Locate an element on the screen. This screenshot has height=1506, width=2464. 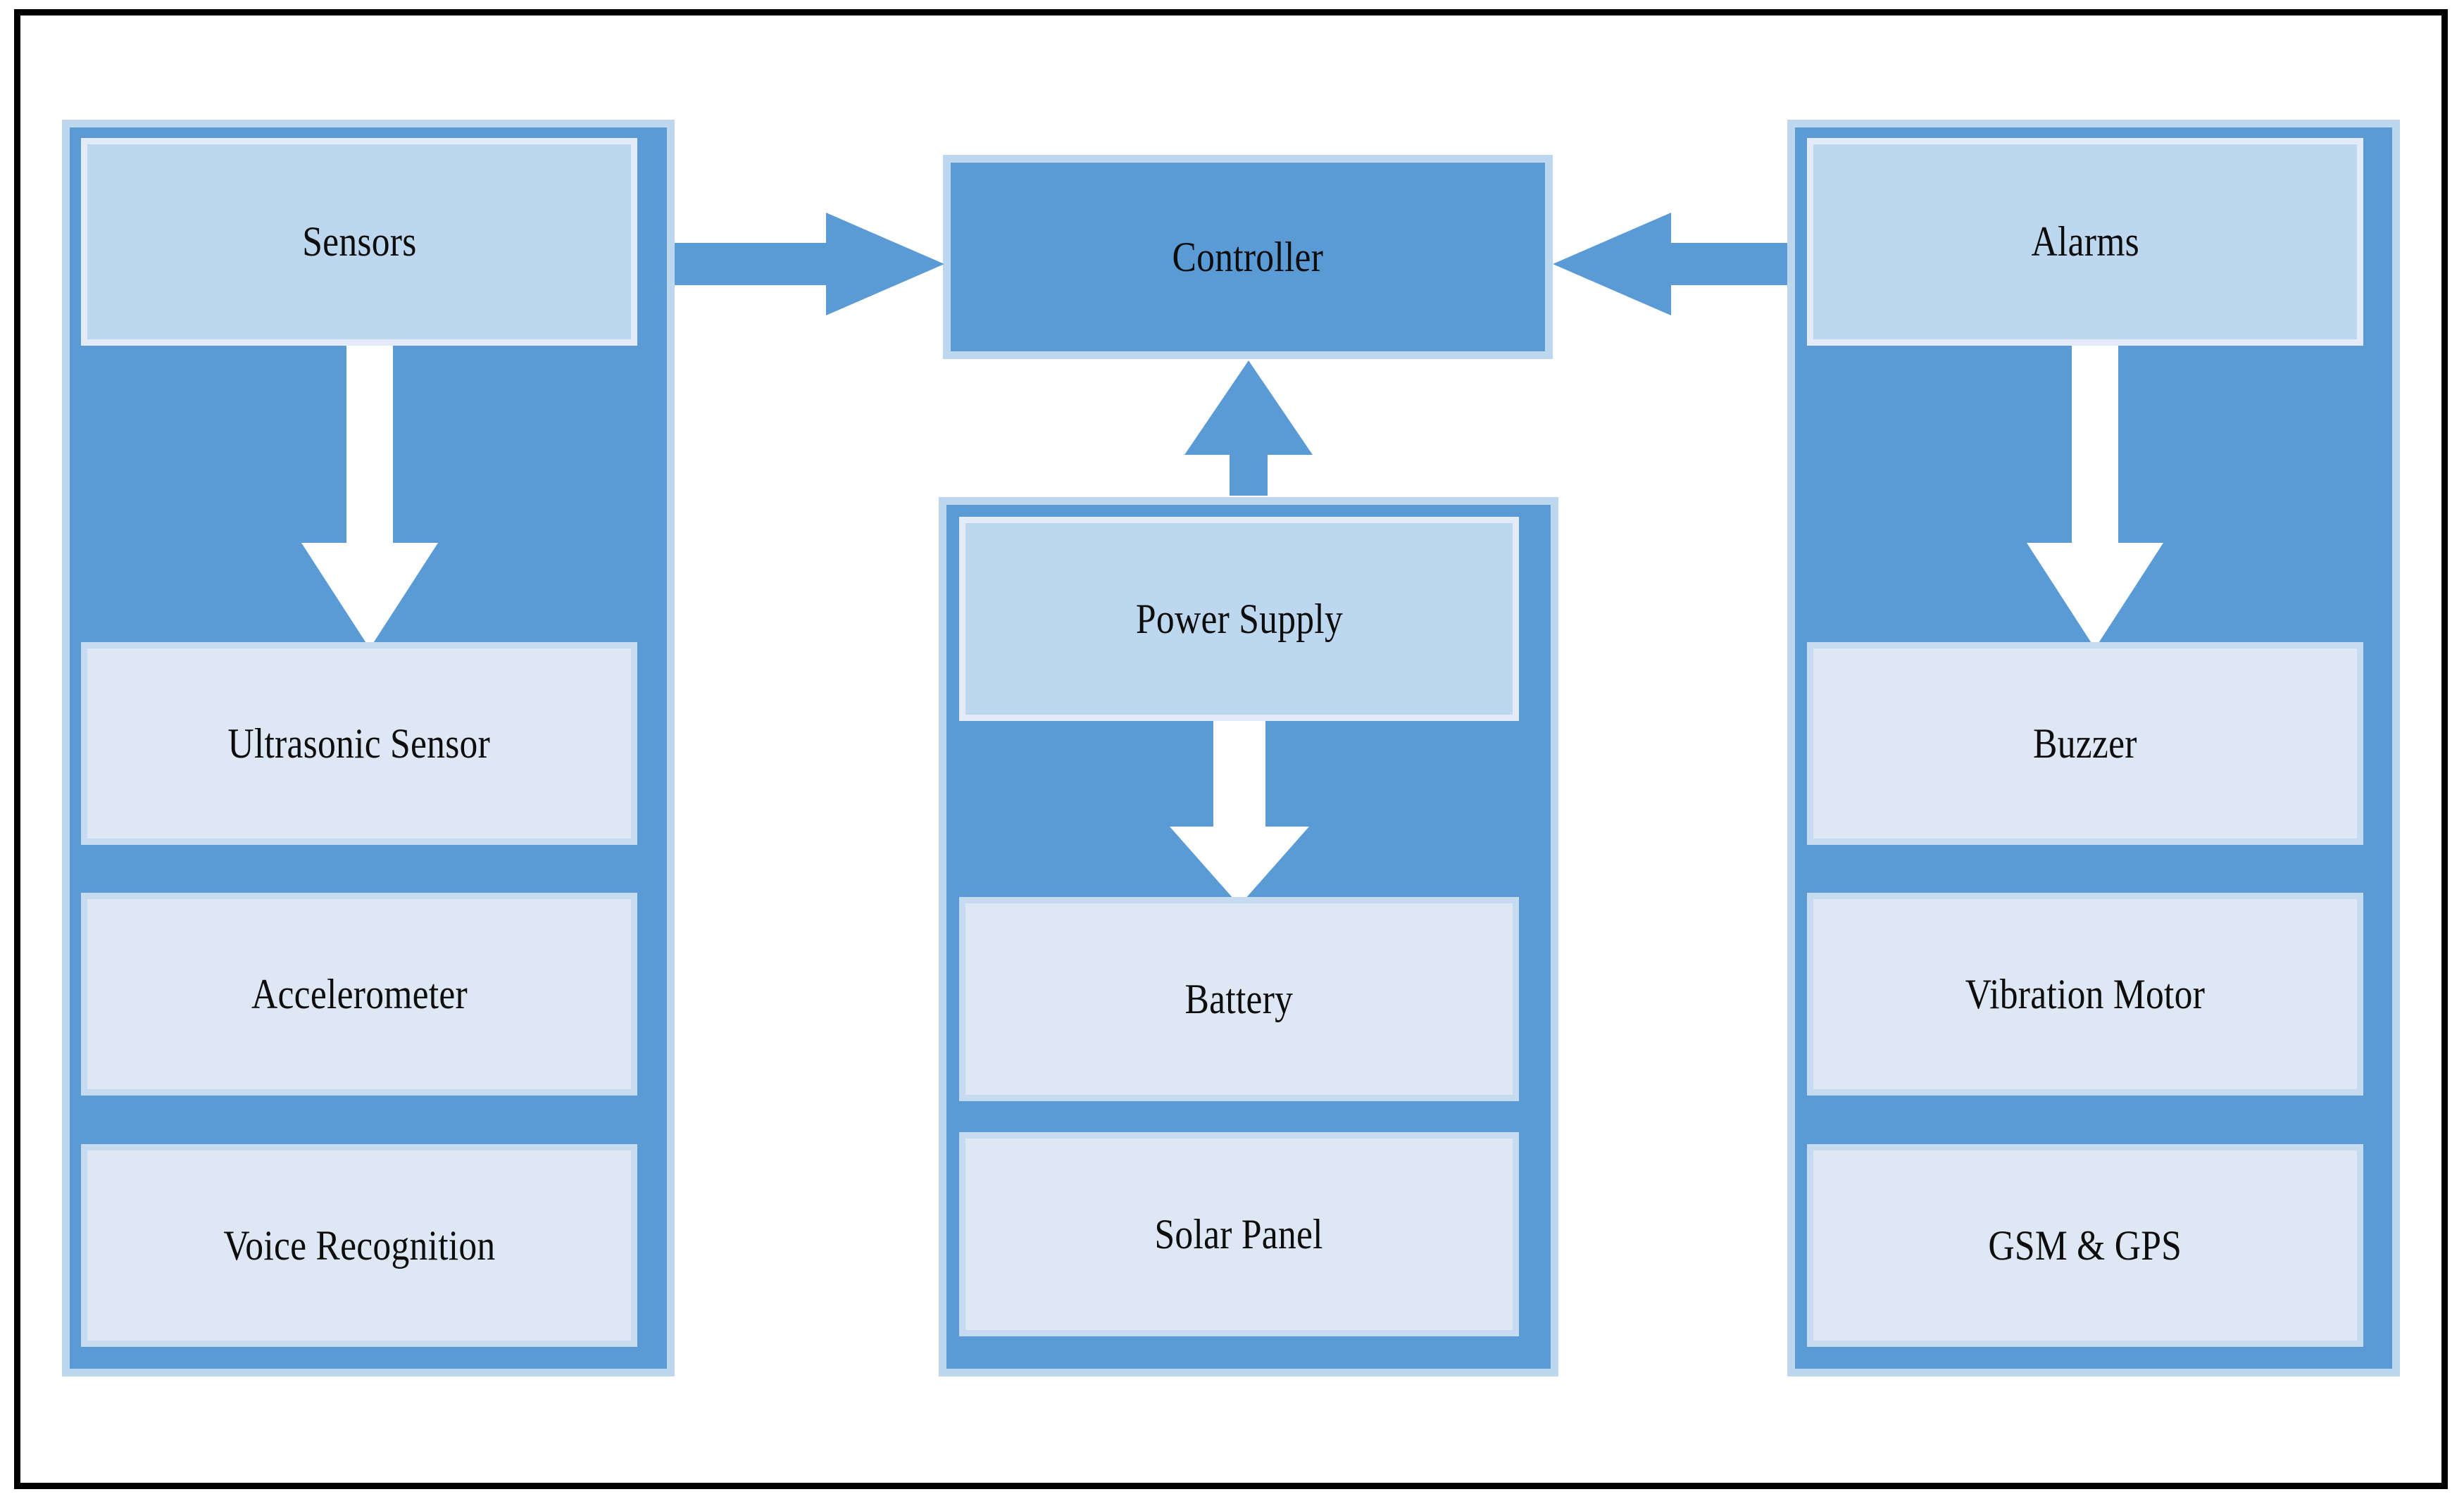
block-alarms-label: Alarms is located at coordinates (2085, 242).